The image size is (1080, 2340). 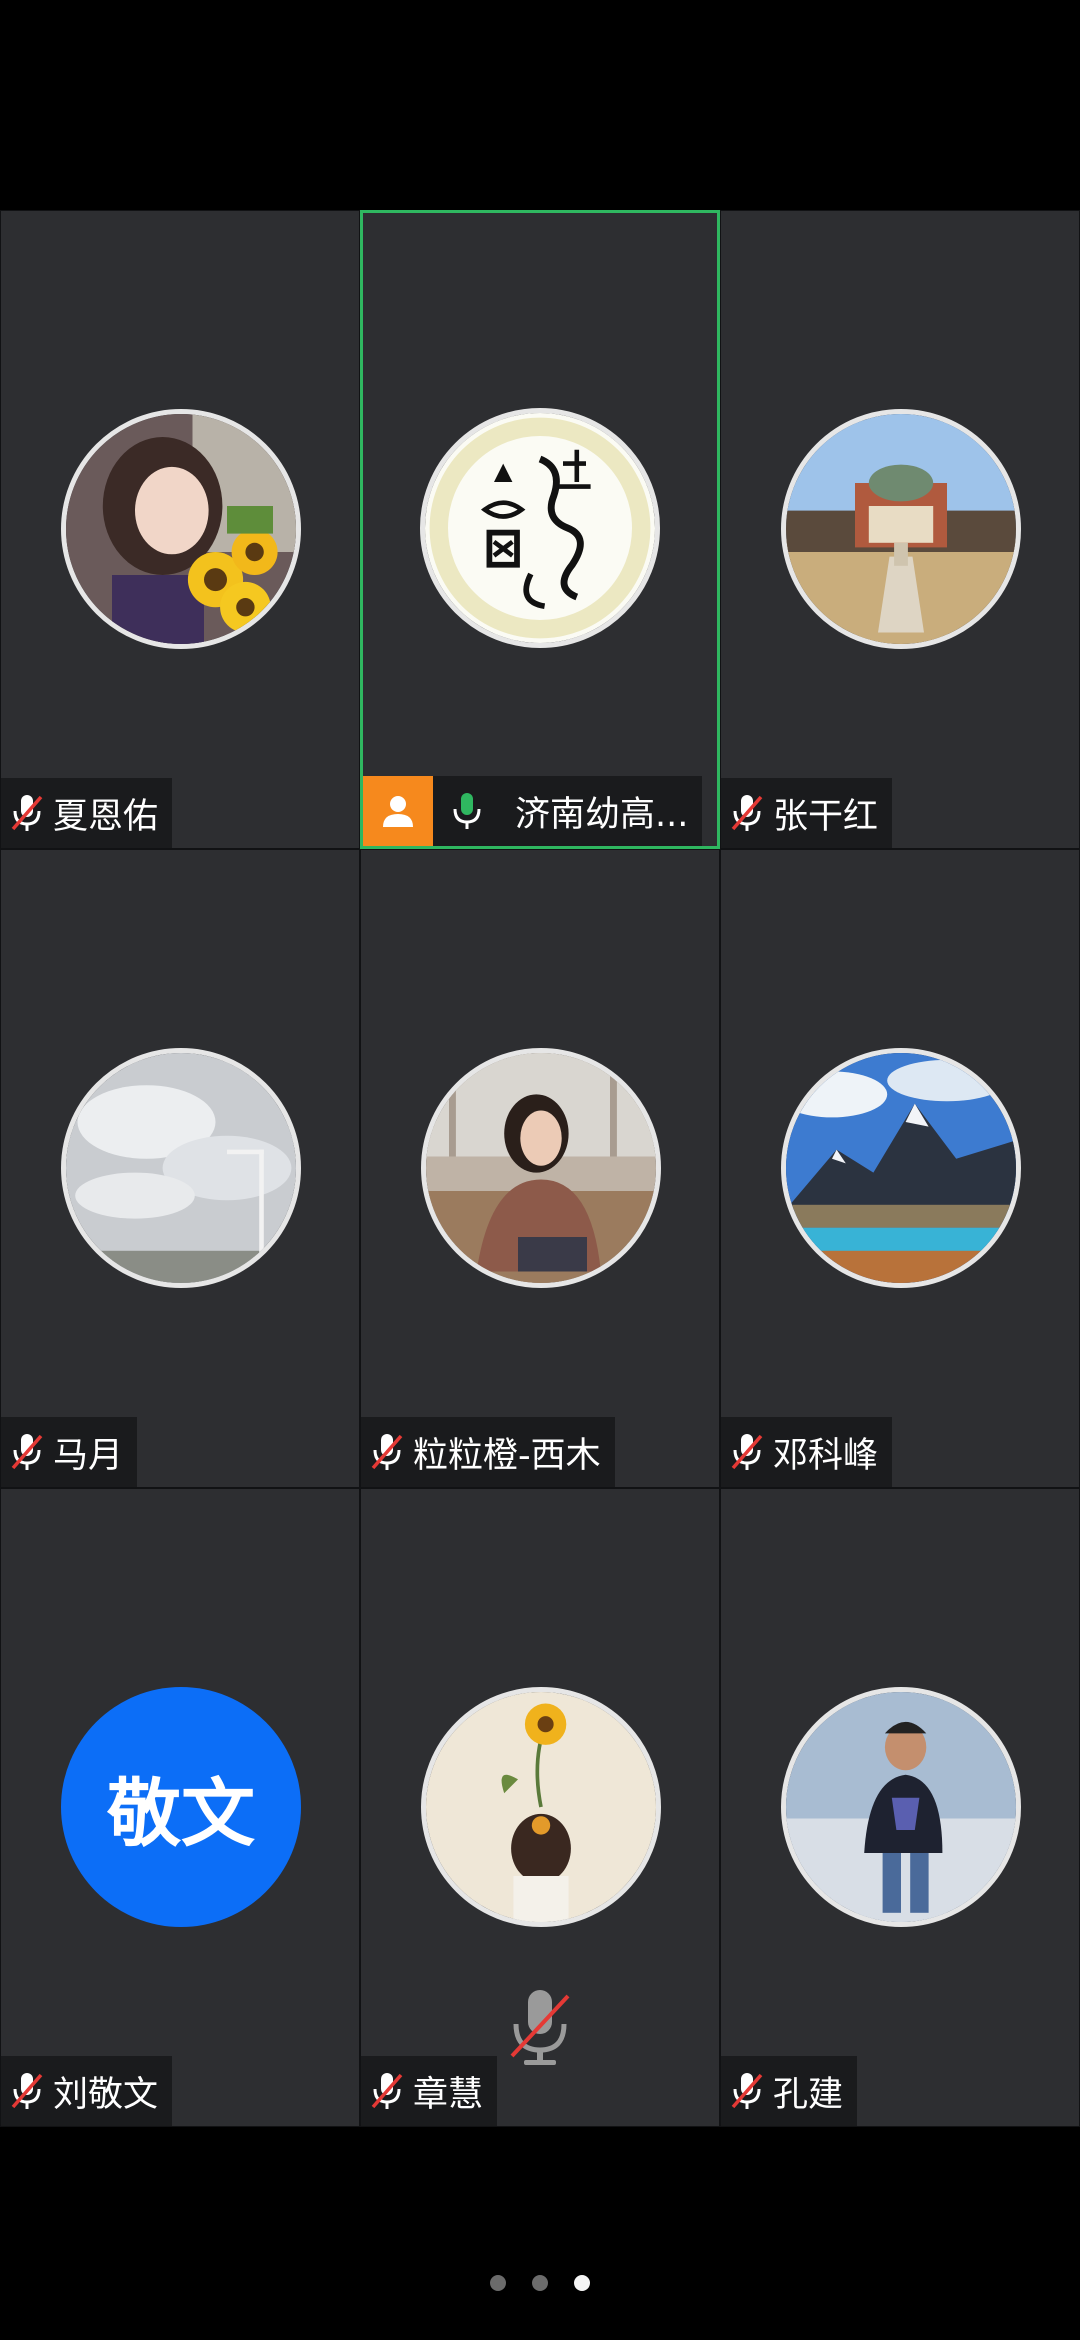 I want to click on participant-initials-avatar: 敬文, so click(x=181, y=1807).